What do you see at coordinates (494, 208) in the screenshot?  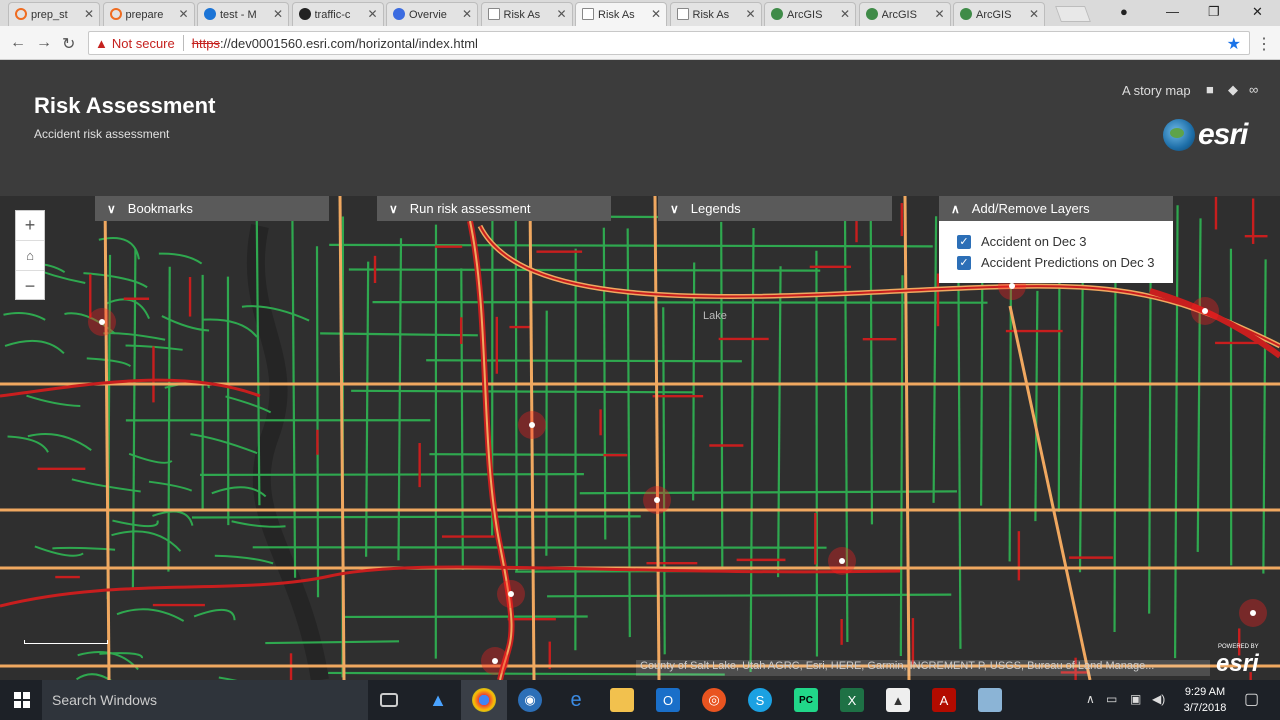 I see `run-risk-assessment-button: ∨ Run risk assessment` at bounding box center [494, 208].